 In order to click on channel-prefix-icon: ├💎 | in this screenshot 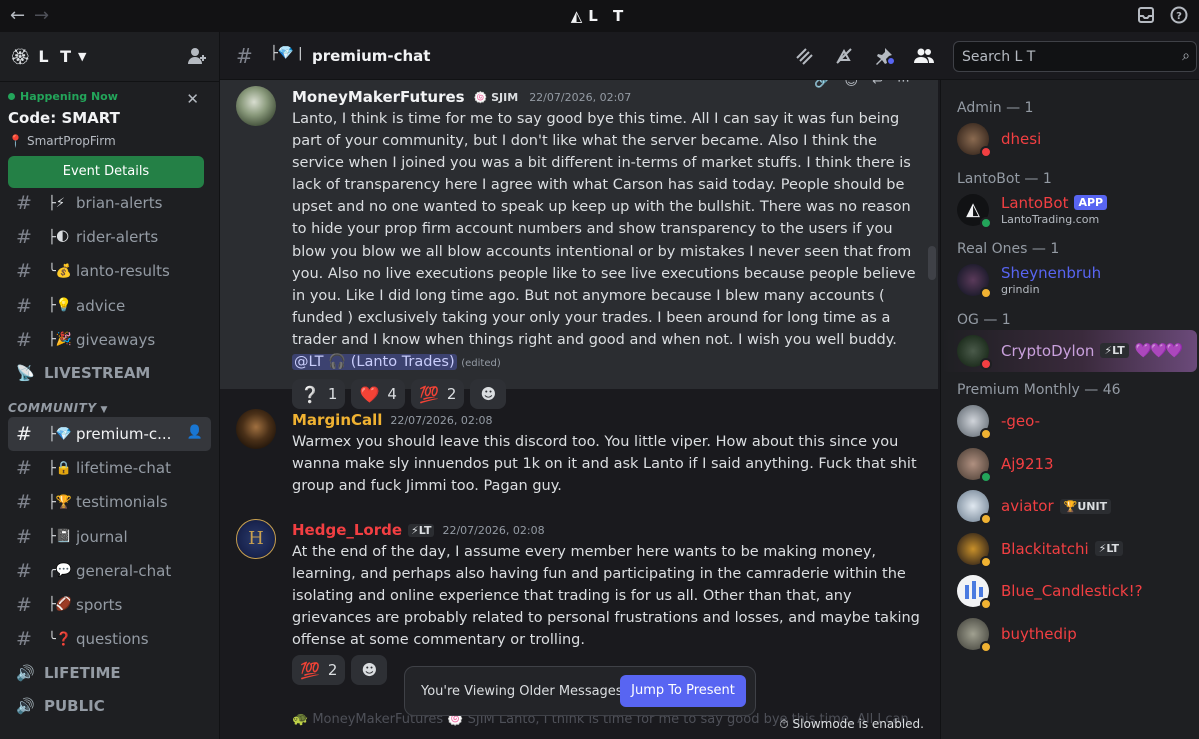, I will do `click(286, 53)`.